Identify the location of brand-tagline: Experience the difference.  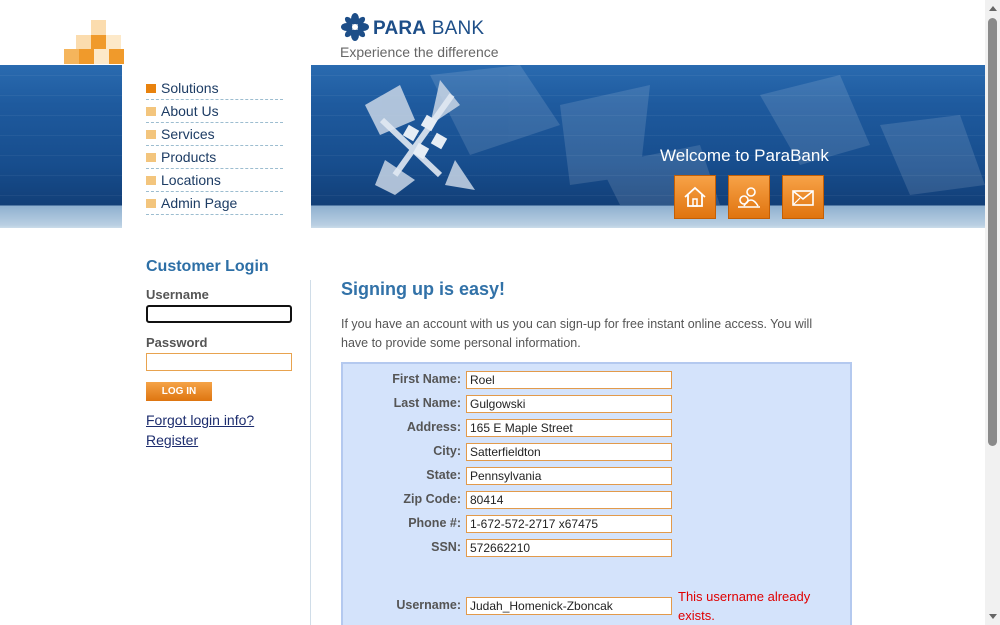
(419, 52).